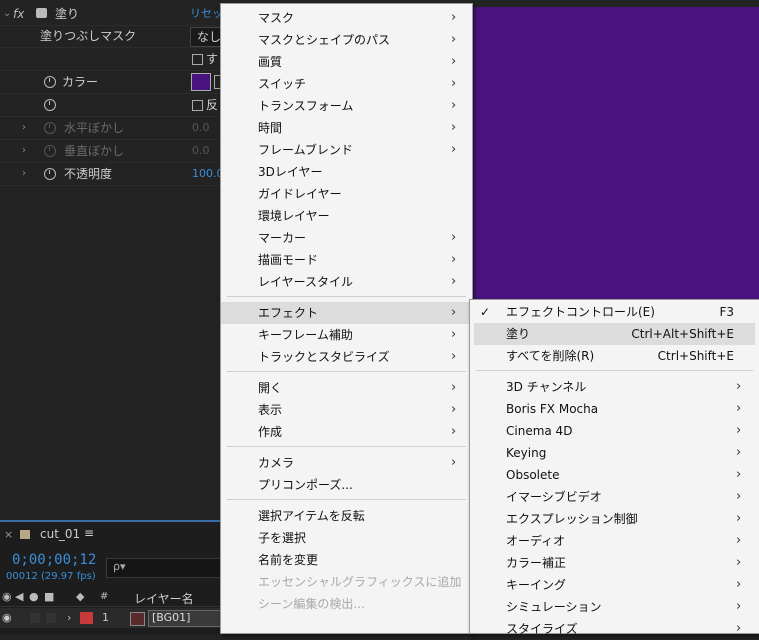 This screenshot has height=640, width=759. What do you see at coordinates (165, 568) in the screenshot?
I see `layer-search-input: ⍴▾` at bounding box center [165, 568].